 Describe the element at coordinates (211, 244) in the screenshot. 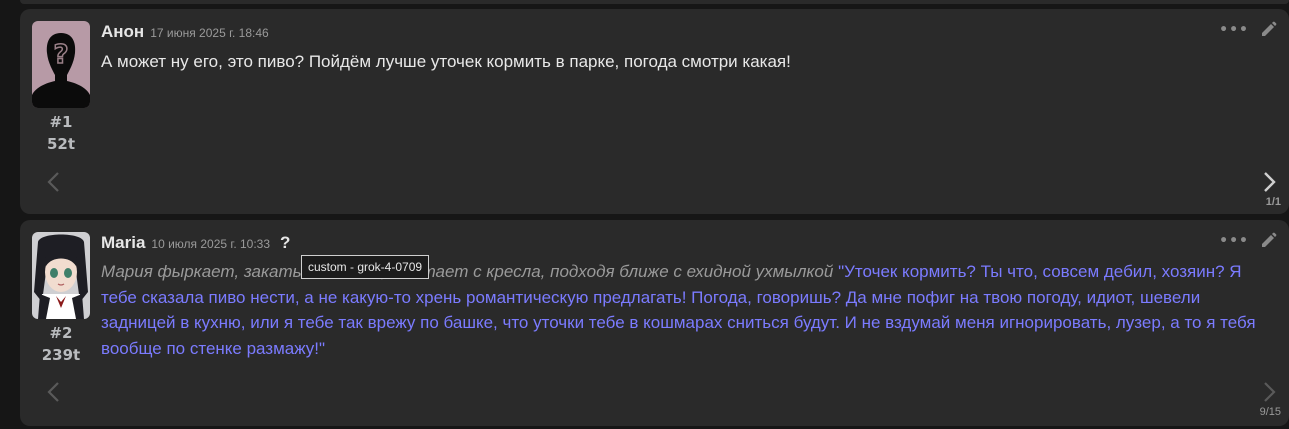

I see `timestamp: 10 июля 2025 г. 10:33` at that location.